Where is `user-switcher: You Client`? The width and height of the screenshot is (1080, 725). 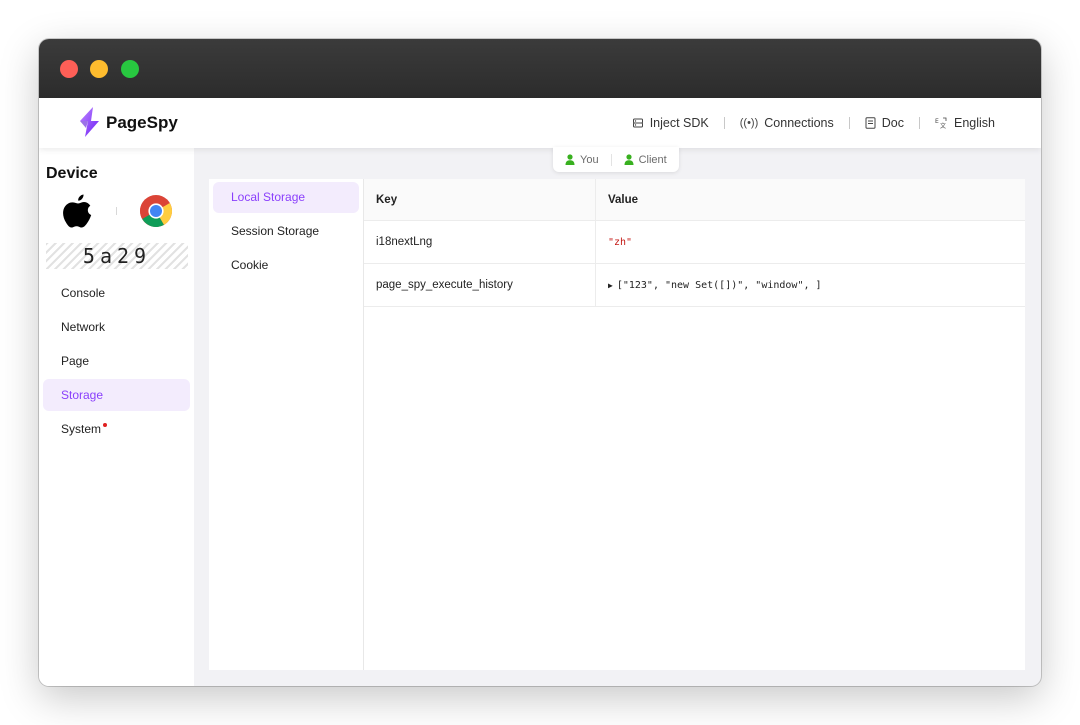 user-switcher: You Client is located at coordinates (616, 159).